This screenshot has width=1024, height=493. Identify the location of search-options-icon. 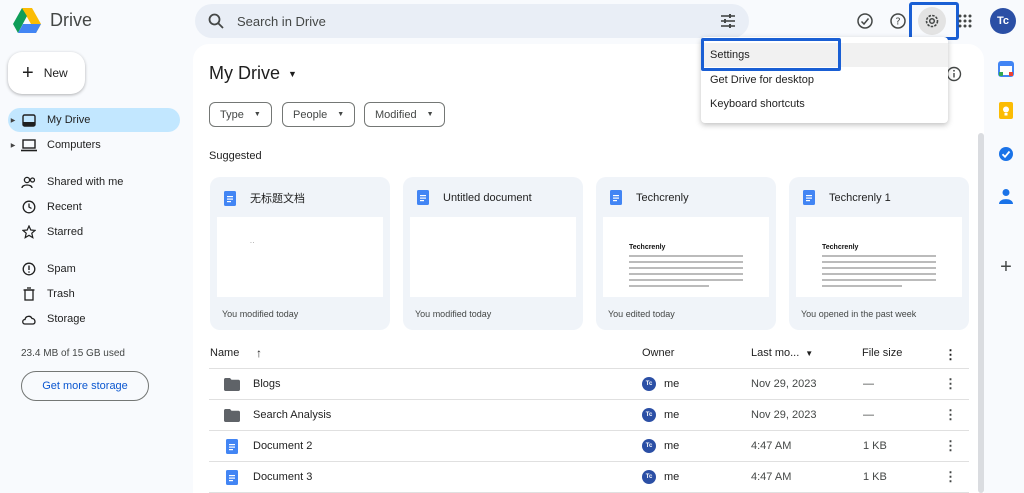
(728, 21).